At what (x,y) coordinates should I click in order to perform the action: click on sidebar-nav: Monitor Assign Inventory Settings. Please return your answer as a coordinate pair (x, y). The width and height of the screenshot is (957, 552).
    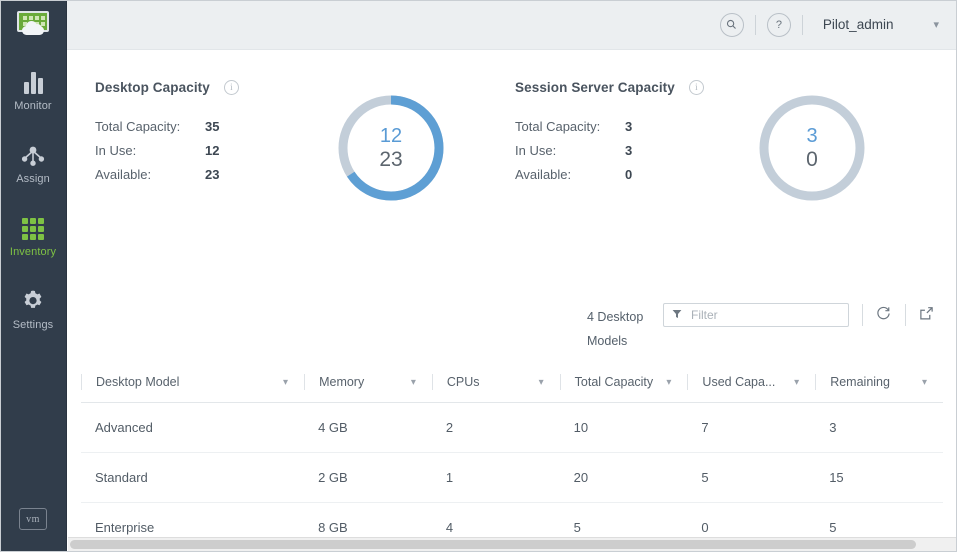
    Looking at the image, I should click on (33, 205).